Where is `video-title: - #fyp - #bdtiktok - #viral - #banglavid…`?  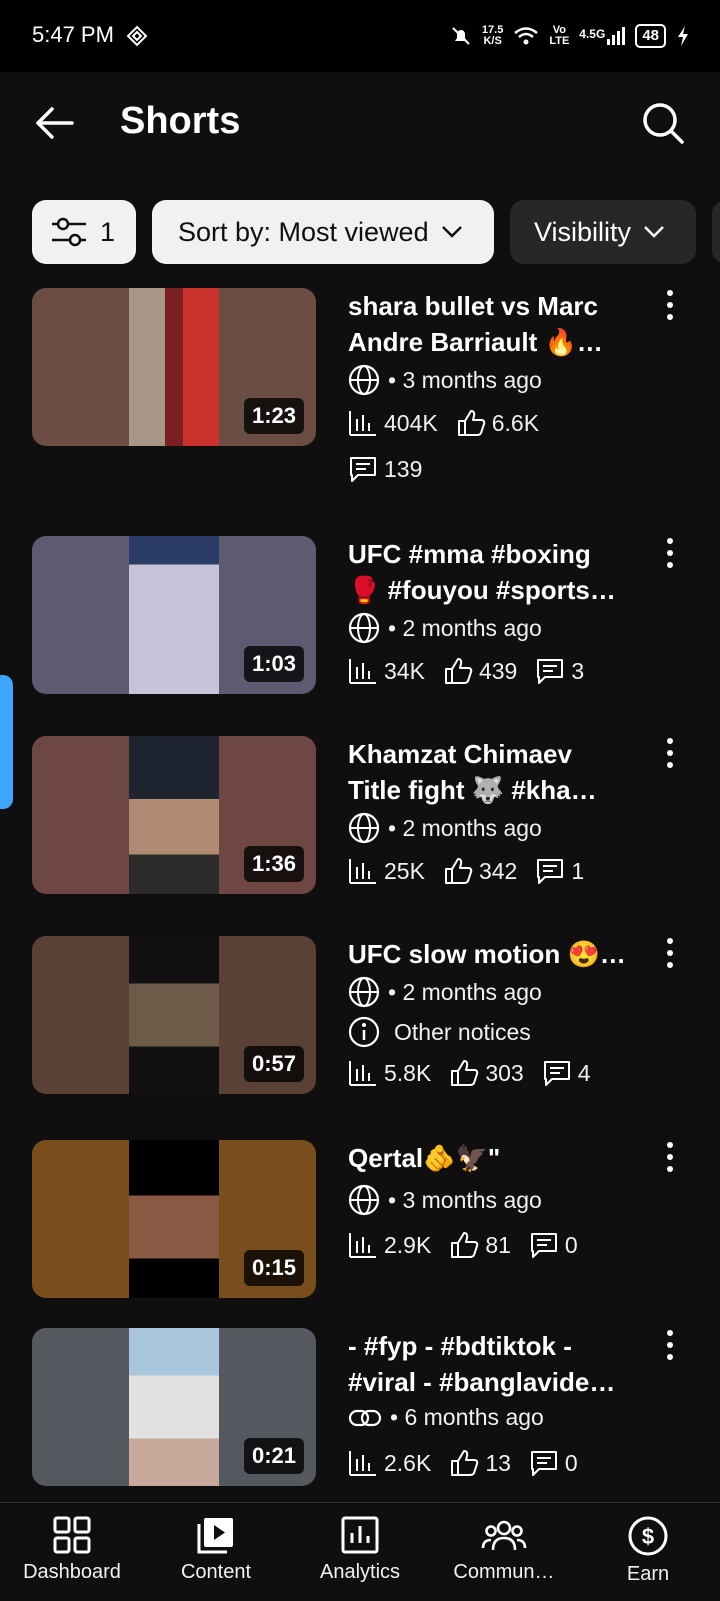 video-title: - #fyp - #bdtiktok - #viral - #banglavid… is located at coordinates (493, 1364).